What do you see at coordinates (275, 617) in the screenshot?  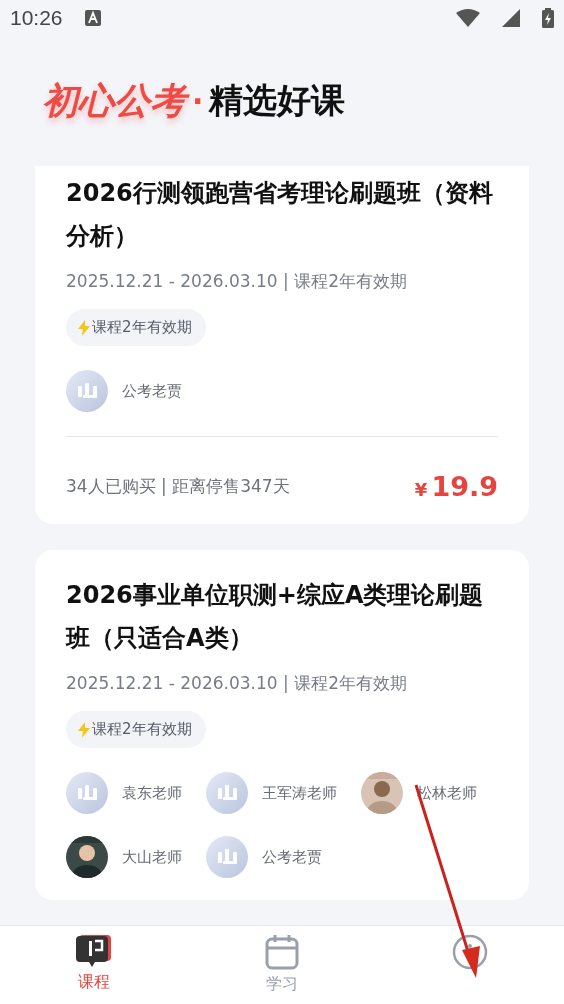 I see `course-title: 2026事业单位职测+综应A类理论刷题班（只适合A类）` at bounding box center [275, 617].